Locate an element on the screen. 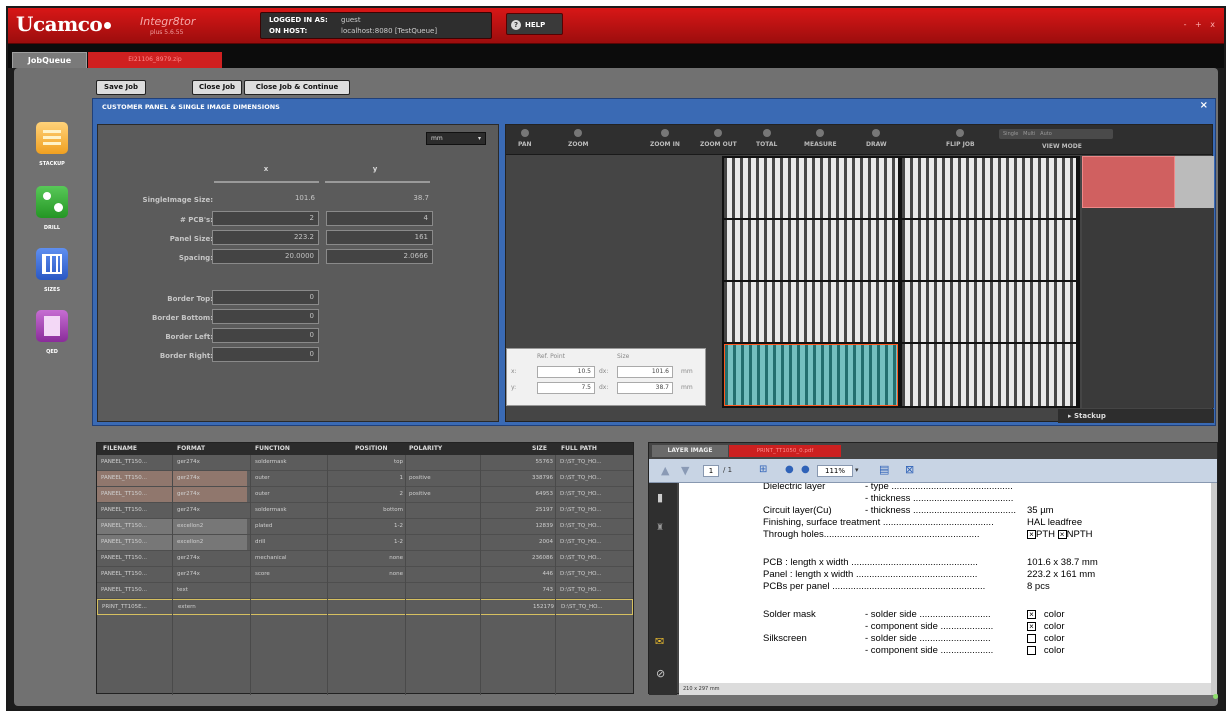 The height and width of the screenshot is (717, 1232). border-right-input: 0 is located at coordinates (265, 354).